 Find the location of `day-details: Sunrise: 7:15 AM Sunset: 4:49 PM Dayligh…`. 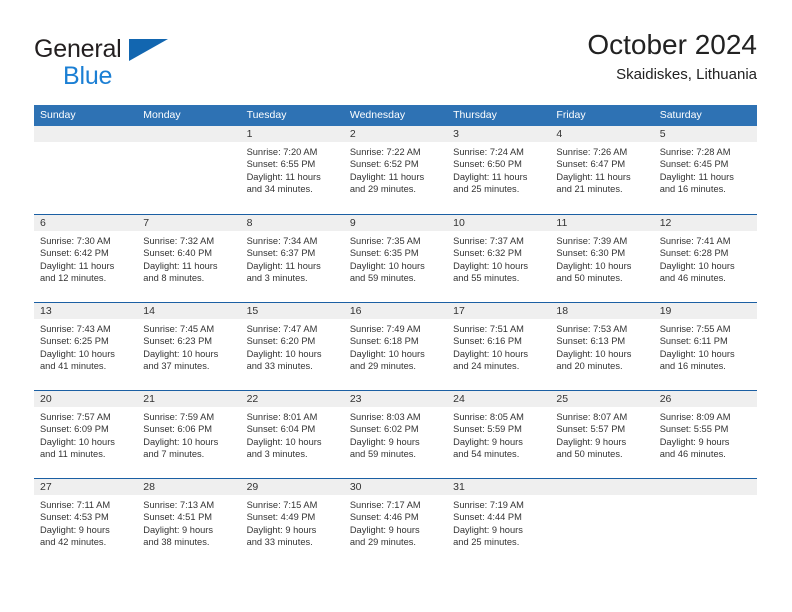

day-details: Sunrise: 7:15 AM Sunset: 4:49 PM Dayligh… is located at coordinates (292, 522).